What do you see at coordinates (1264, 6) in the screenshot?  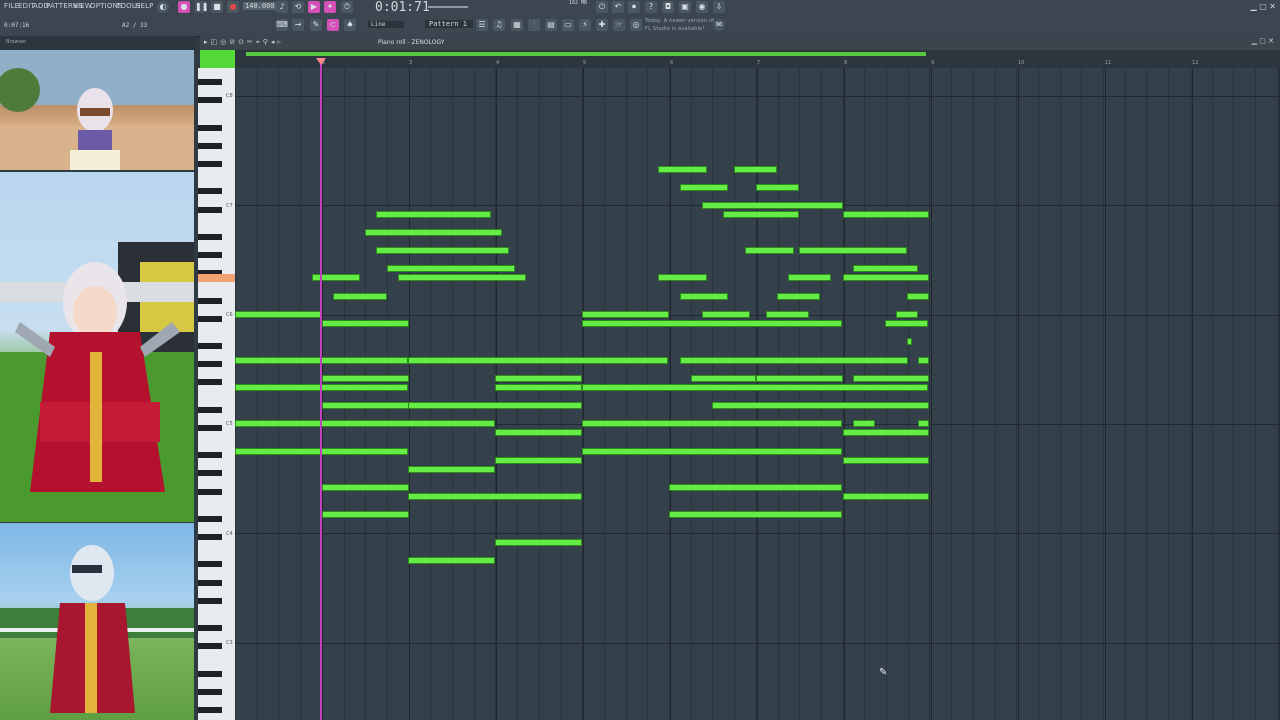 I see `window-controls: ▁ ▢ ✕` at bounding box center [1264, 6].